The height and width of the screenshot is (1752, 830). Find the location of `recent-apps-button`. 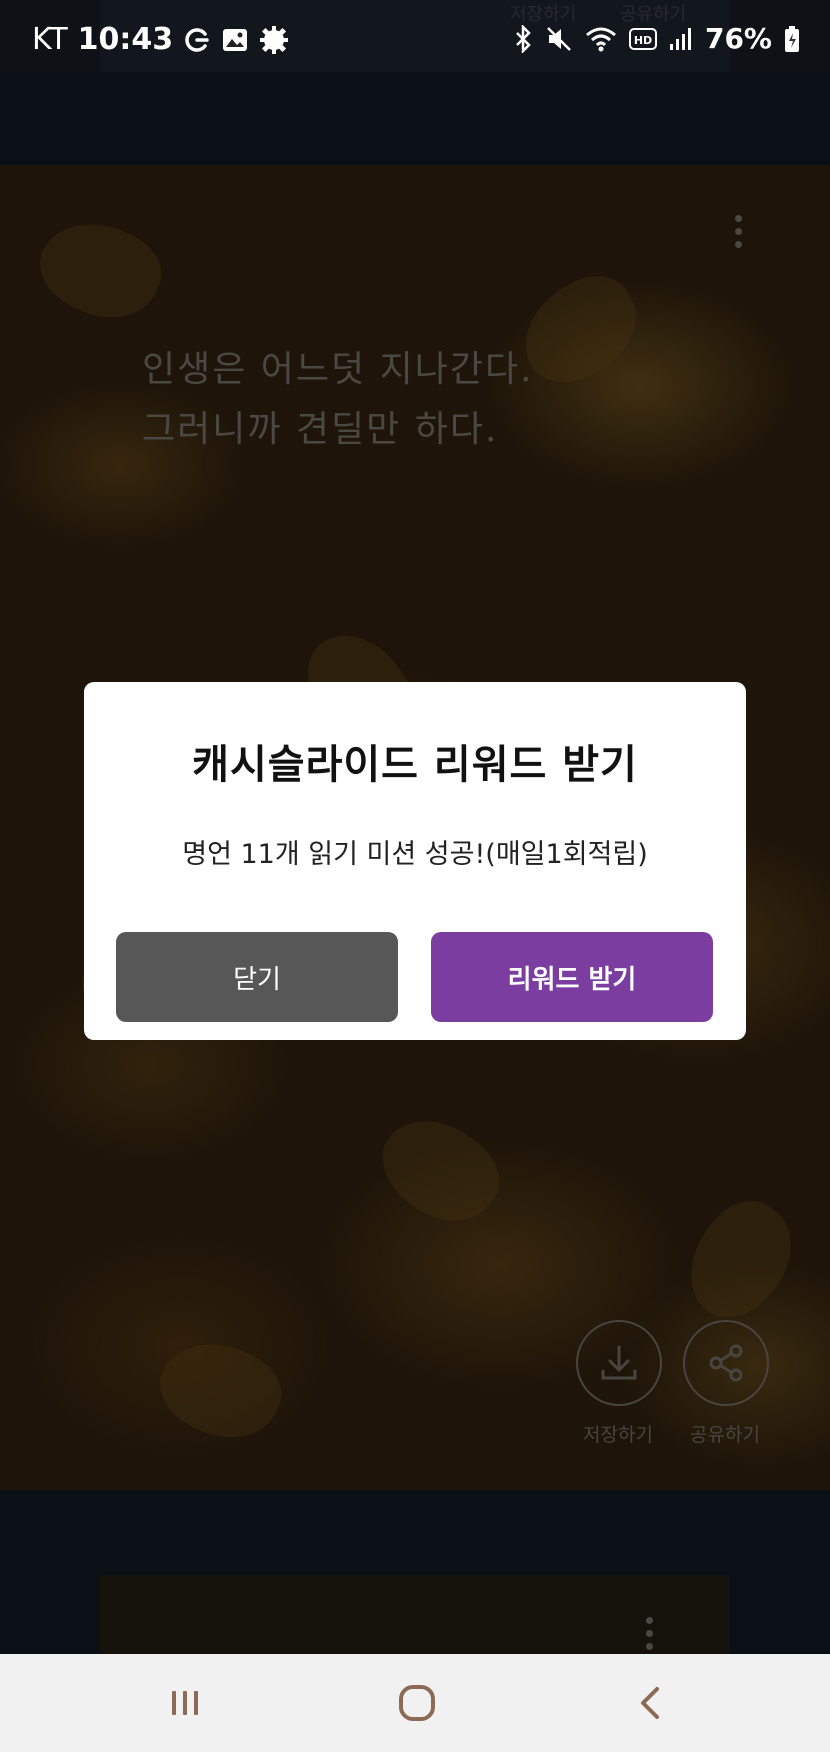

recent-apps-button is located at coordinates (185, 1703).